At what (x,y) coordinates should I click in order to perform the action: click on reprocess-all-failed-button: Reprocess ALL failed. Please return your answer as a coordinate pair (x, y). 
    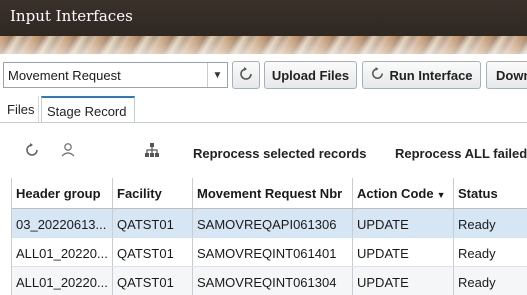
    Looking at the image, I should click on (461, 153).